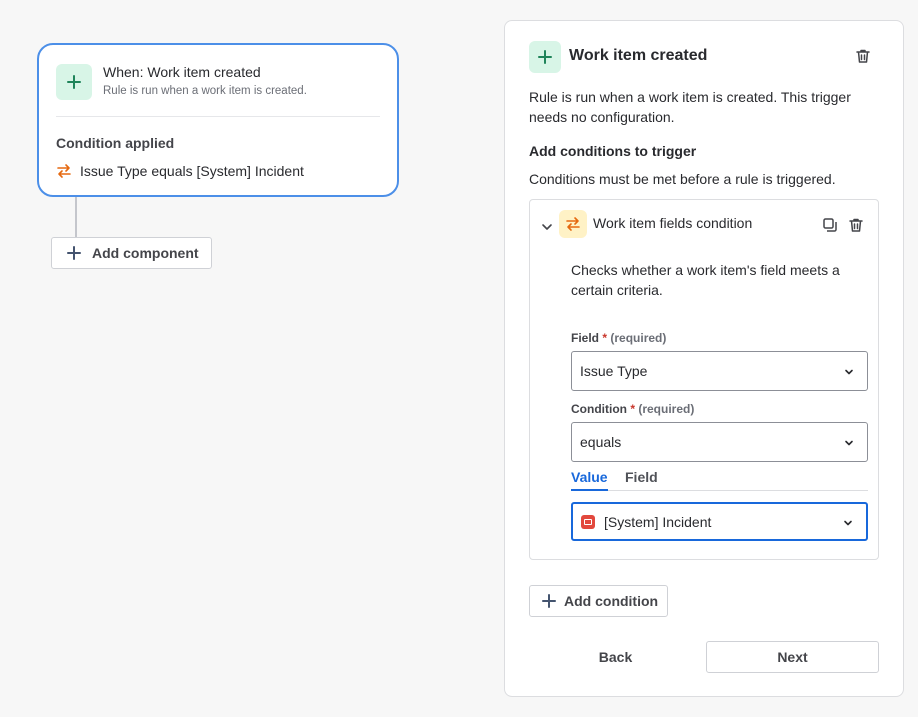 The height and width of the screenshot is (717, 918). I want to click on condition-applied-heading: Condition applied, so click(115, 143).